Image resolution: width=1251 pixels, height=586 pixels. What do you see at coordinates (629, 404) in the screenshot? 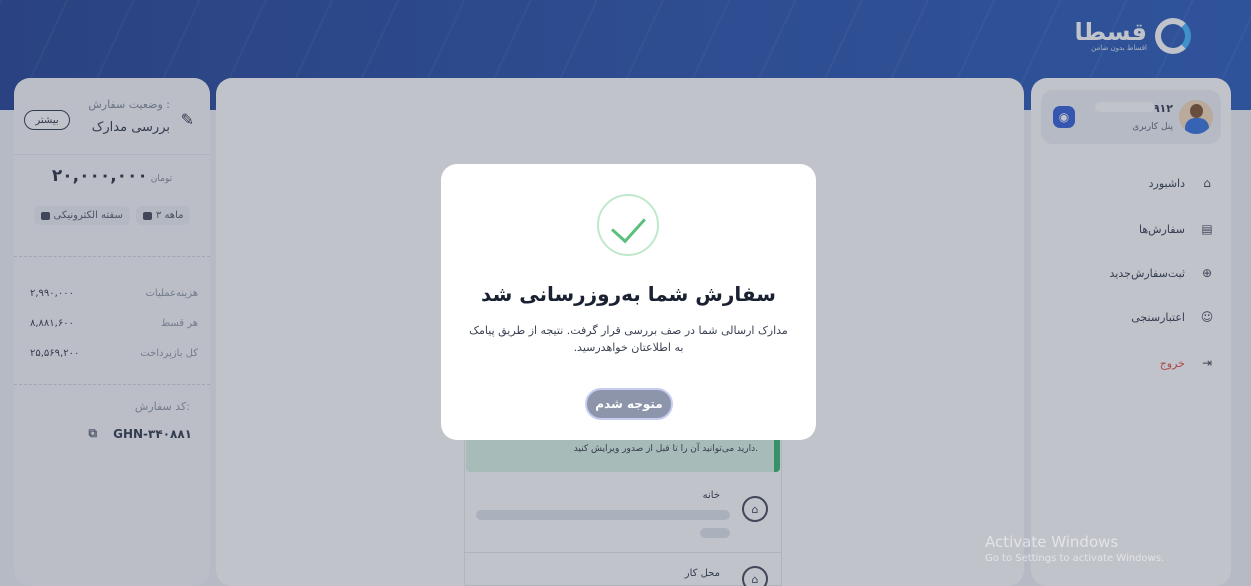
I see `ok-button: متوجه شدم` at bounding box center [629, 404].